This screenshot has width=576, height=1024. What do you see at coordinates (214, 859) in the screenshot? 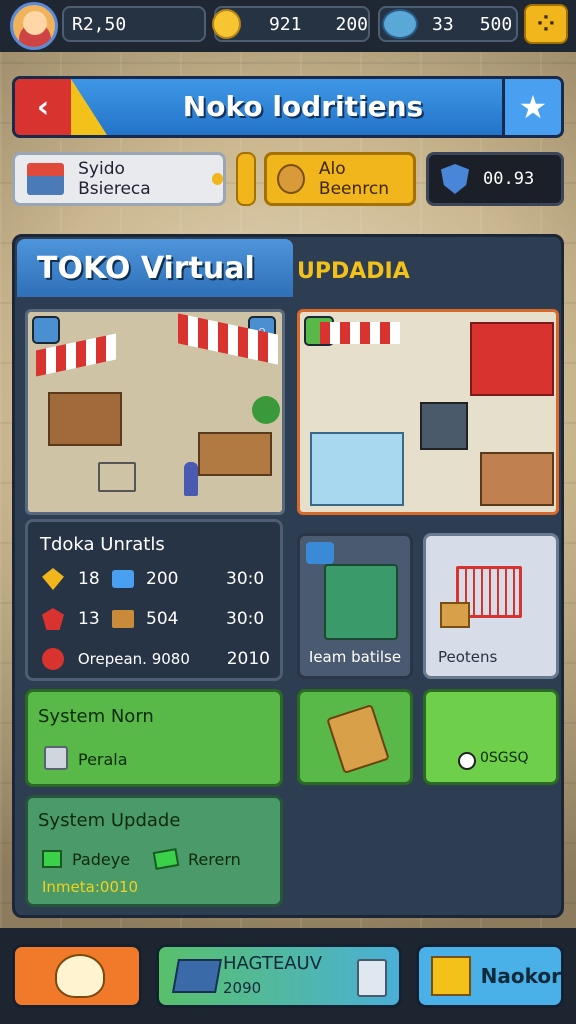
I see `system-update-item-b: Rerern` at bounding box center [214, 859].